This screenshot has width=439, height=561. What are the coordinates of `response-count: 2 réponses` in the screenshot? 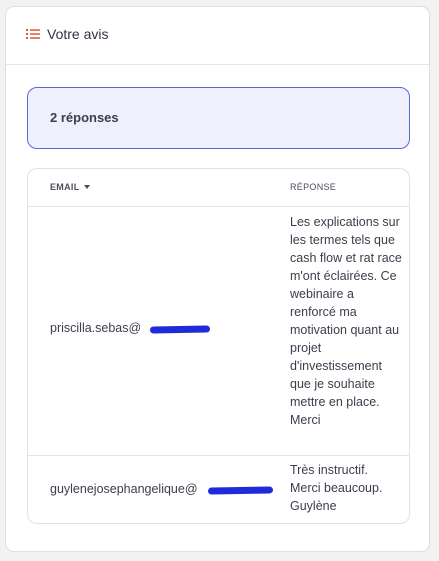 It's located at (84, 117).